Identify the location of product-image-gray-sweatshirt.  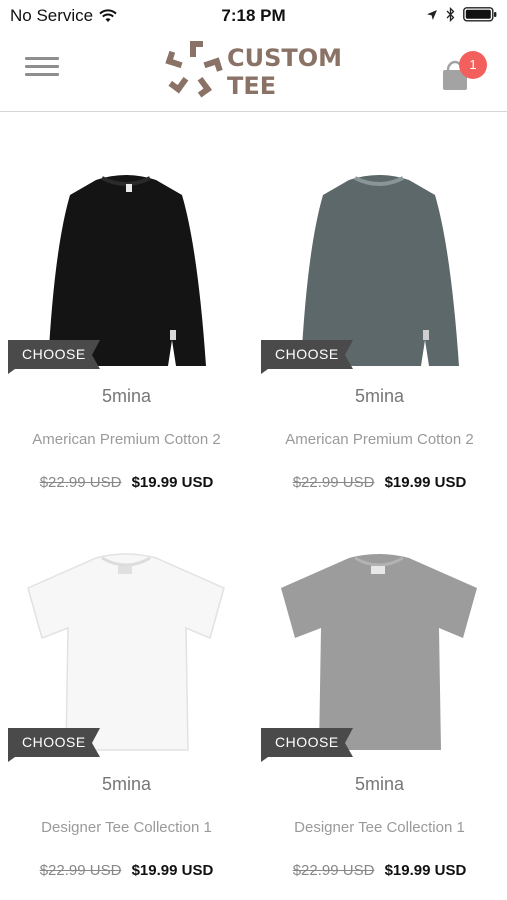
(379, 256).